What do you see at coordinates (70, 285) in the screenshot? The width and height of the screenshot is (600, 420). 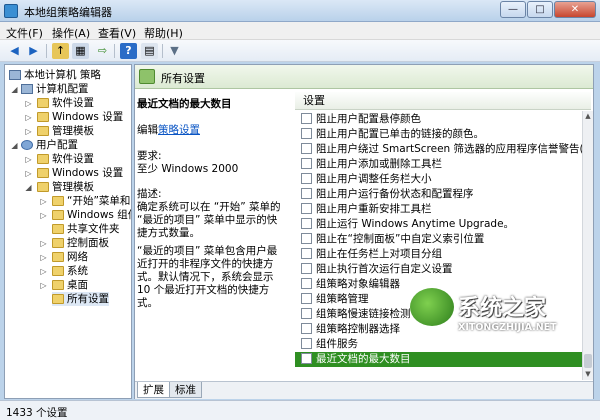 I see `tree-desktop: 桌面` at bounding box center [70, 285].